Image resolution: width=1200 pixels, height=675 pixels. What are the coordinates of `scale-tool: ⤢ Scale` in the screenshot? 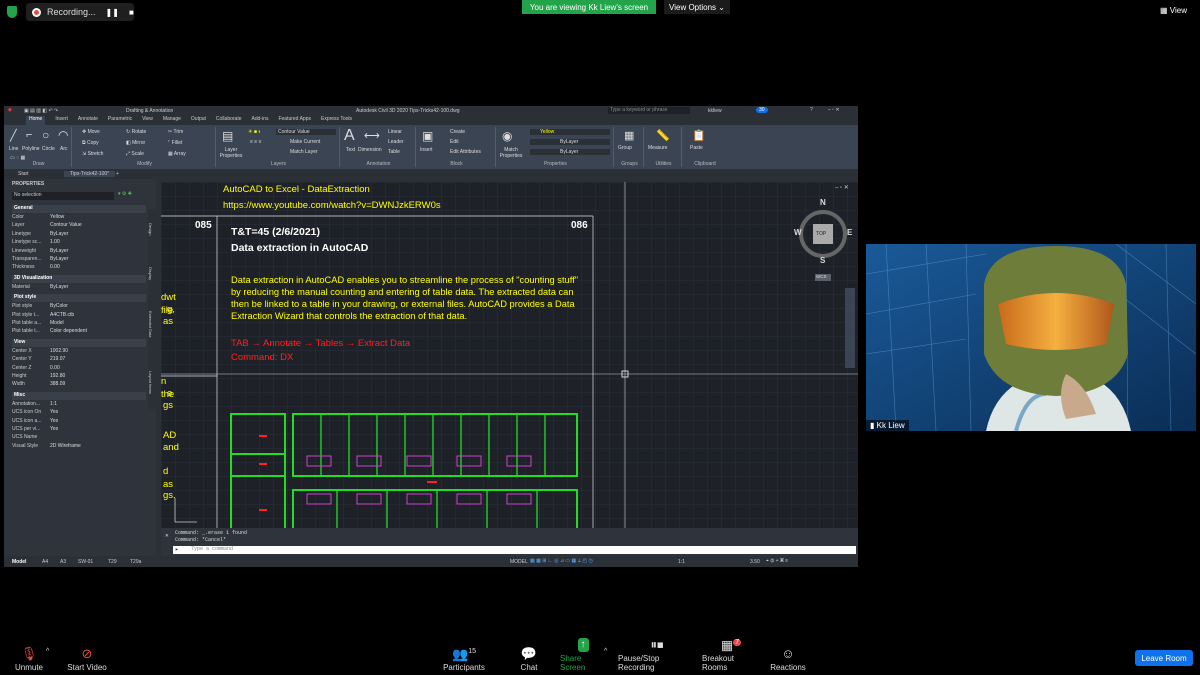 It's located at (135, 154).